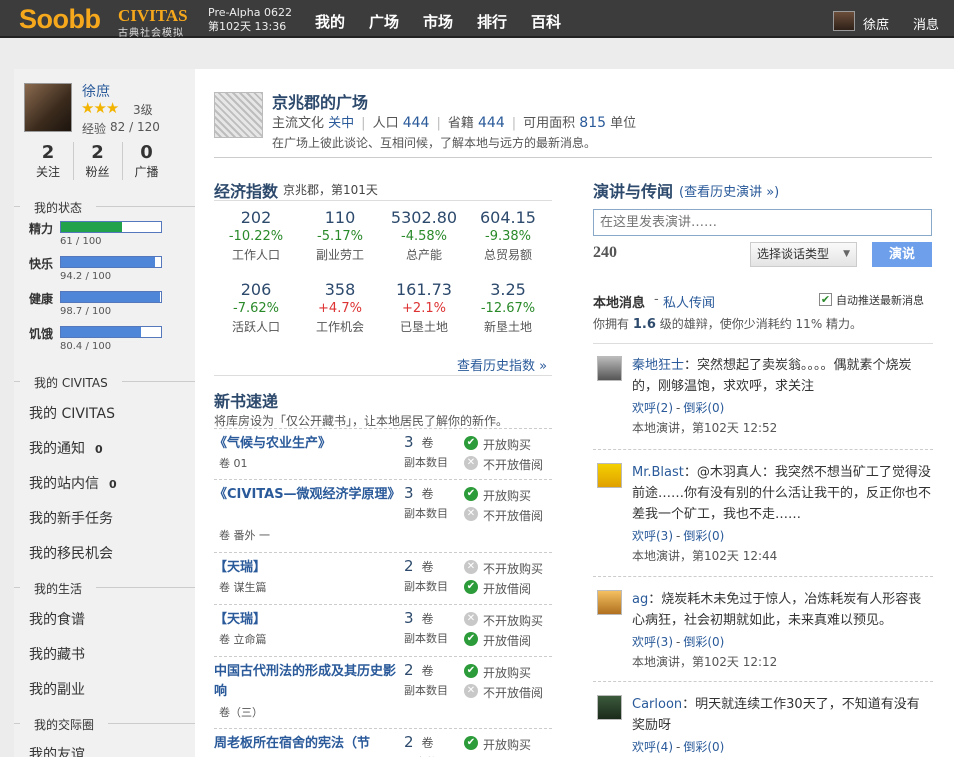 This screenshot has width=954, height=757. Describe the element at coordinates (330, 21) in the screenshot. I see `nav-mine: 我的` at that location.